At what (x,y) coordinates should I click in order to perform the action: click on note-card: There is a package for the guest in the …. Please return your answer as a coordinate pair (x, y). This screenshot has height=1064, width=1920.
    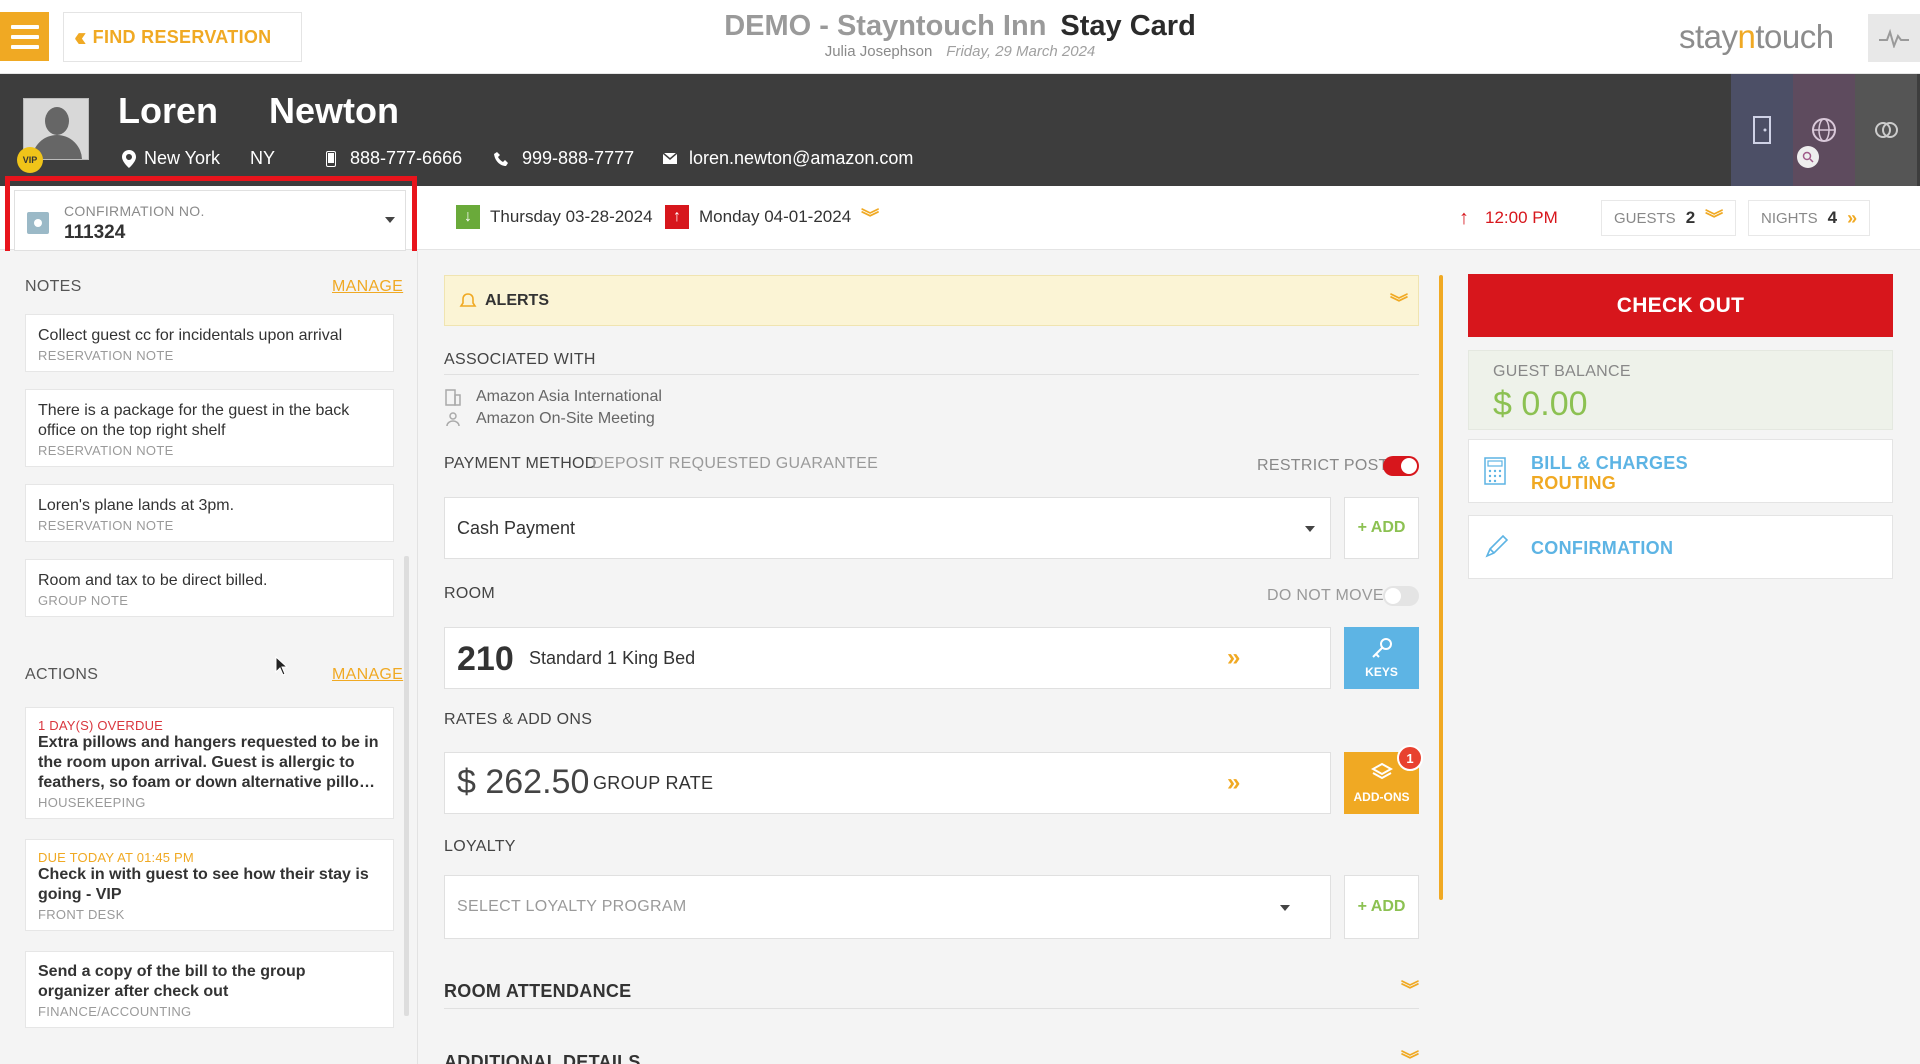
    Looking at the image, I should click on (209, 428).